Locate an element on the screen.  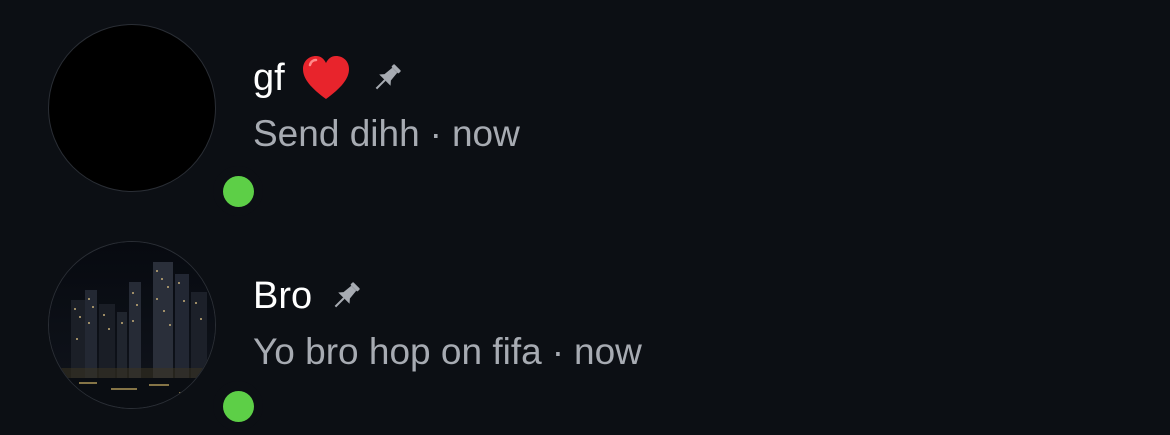
last-message-line: Send dihh · now is located at coordinates (386, 134).